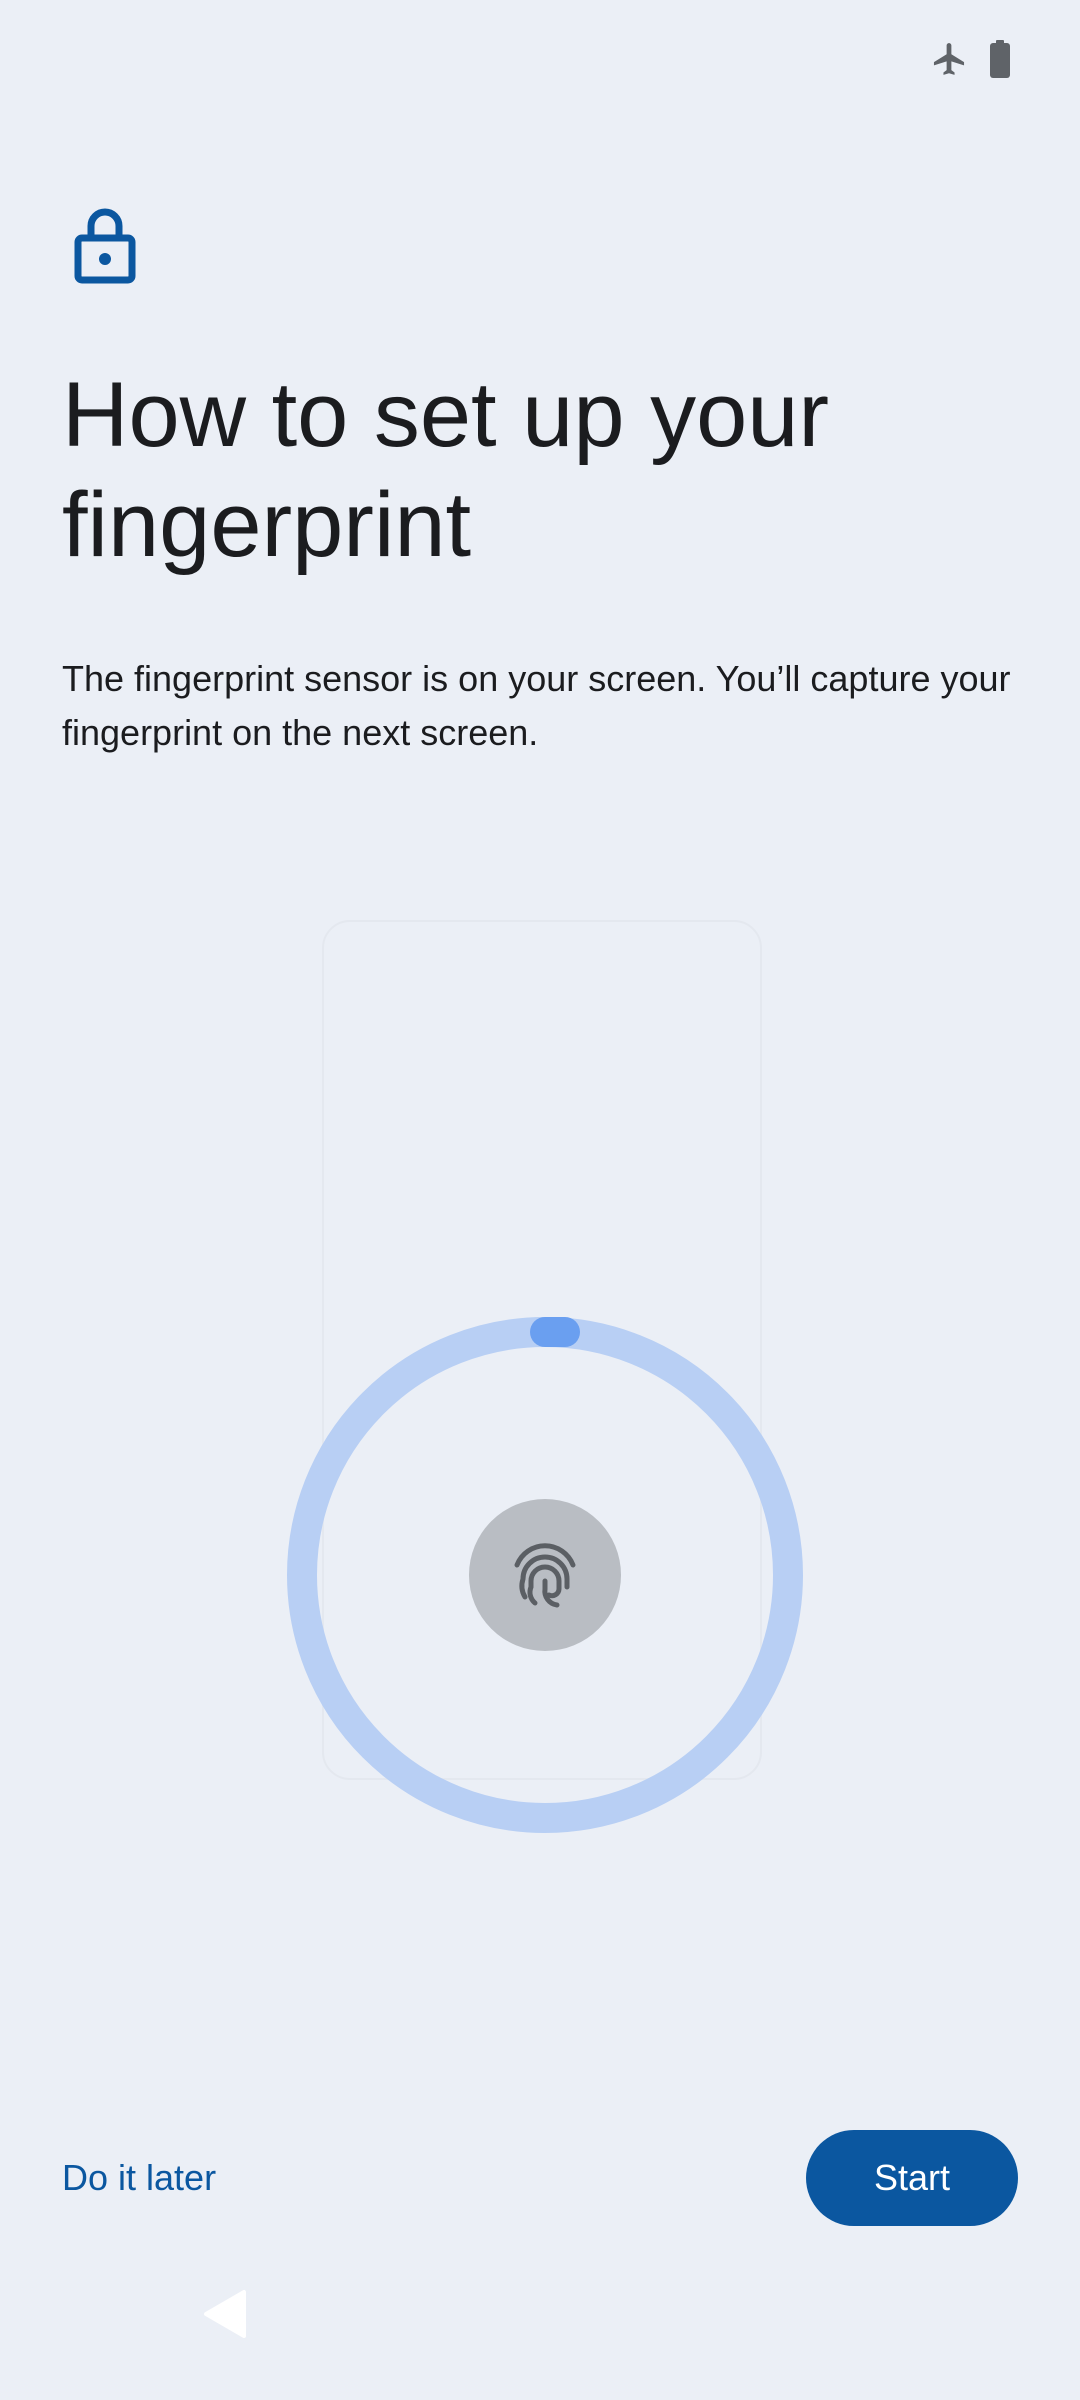  Describe the element at coordinates (540, 2340) in the screenshot. I see `navigation-bar` at that location.